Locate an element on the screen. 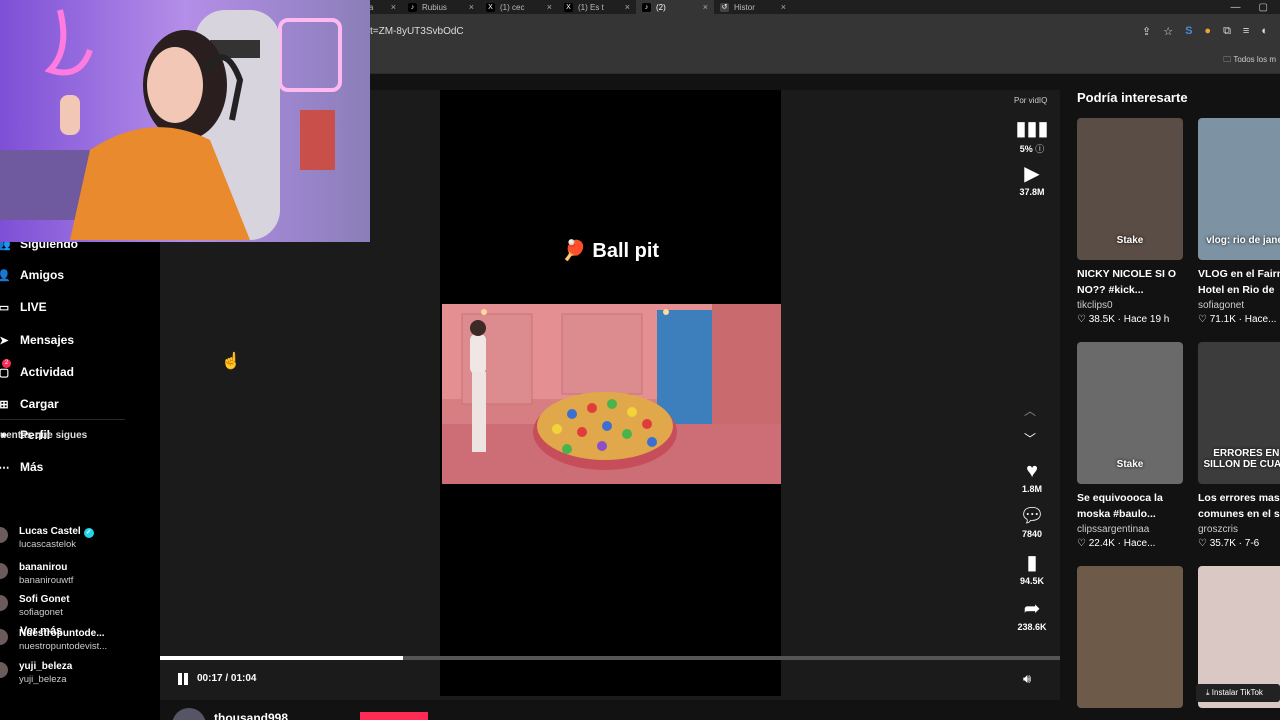 Image resolution: width=1280 pixels, height=720 pixels. like-button: ♥ 1.8M is located at coordinates (1032, 477).